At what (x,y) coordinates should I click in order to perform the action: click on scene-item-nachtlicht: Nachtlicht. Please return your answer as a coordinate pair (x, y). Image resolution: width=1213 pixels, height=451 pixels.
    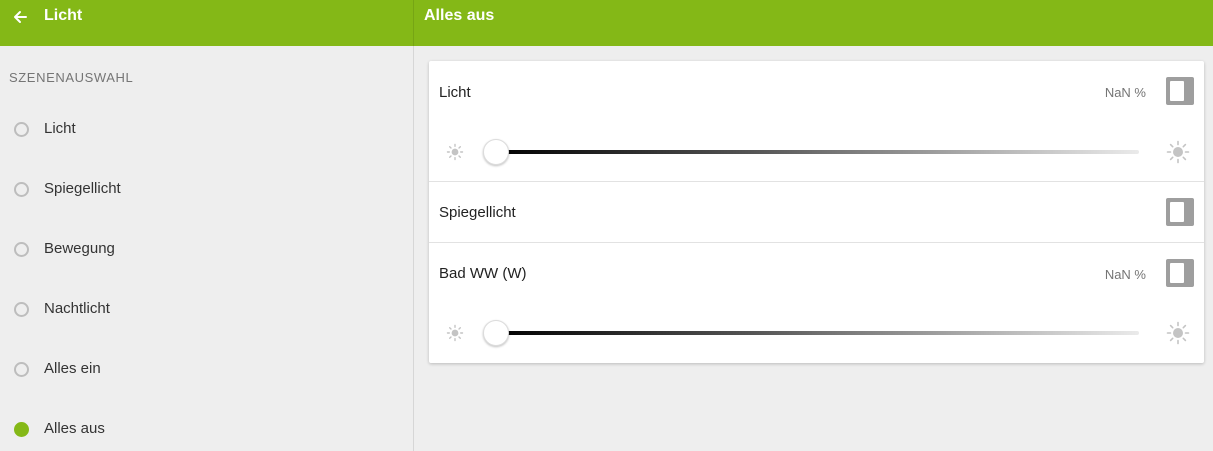
    Looking at the image, I should click on (206, 309).